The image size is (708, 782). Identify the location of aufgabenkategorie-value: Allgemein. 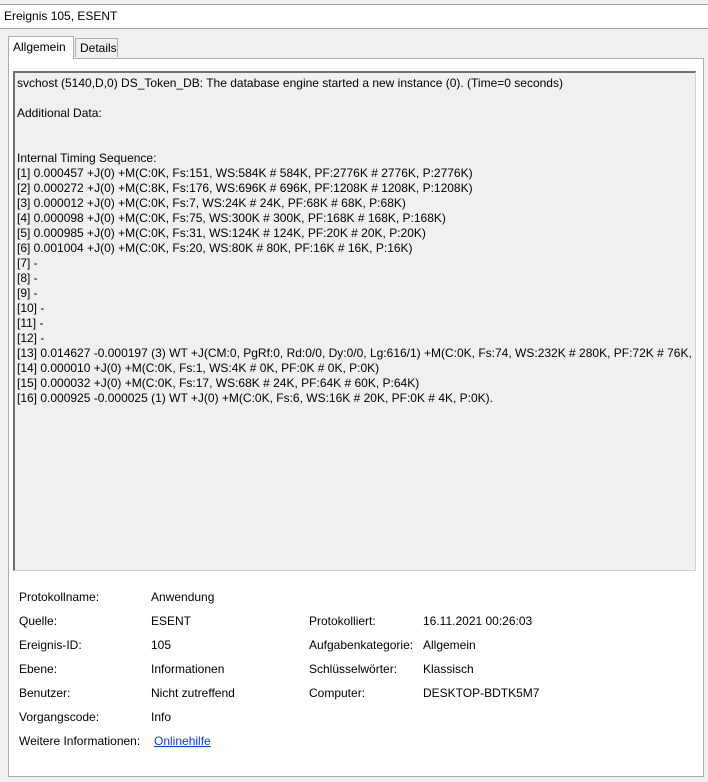
(449, 645).